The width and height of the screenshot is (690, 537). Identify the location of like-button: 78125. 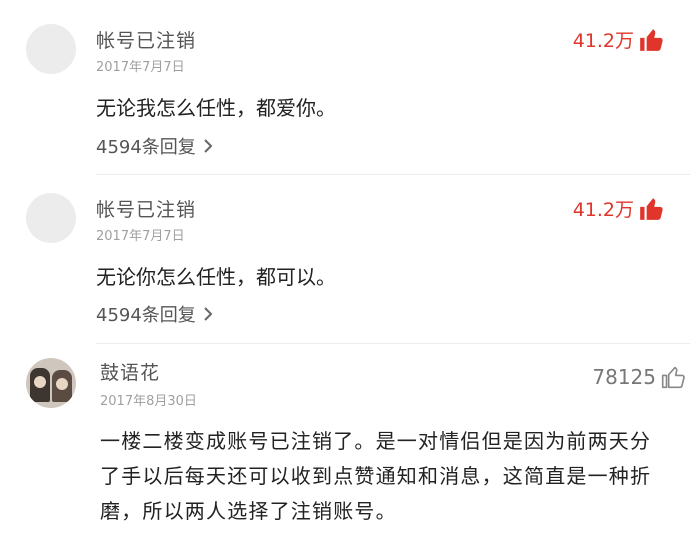
(639, 377).